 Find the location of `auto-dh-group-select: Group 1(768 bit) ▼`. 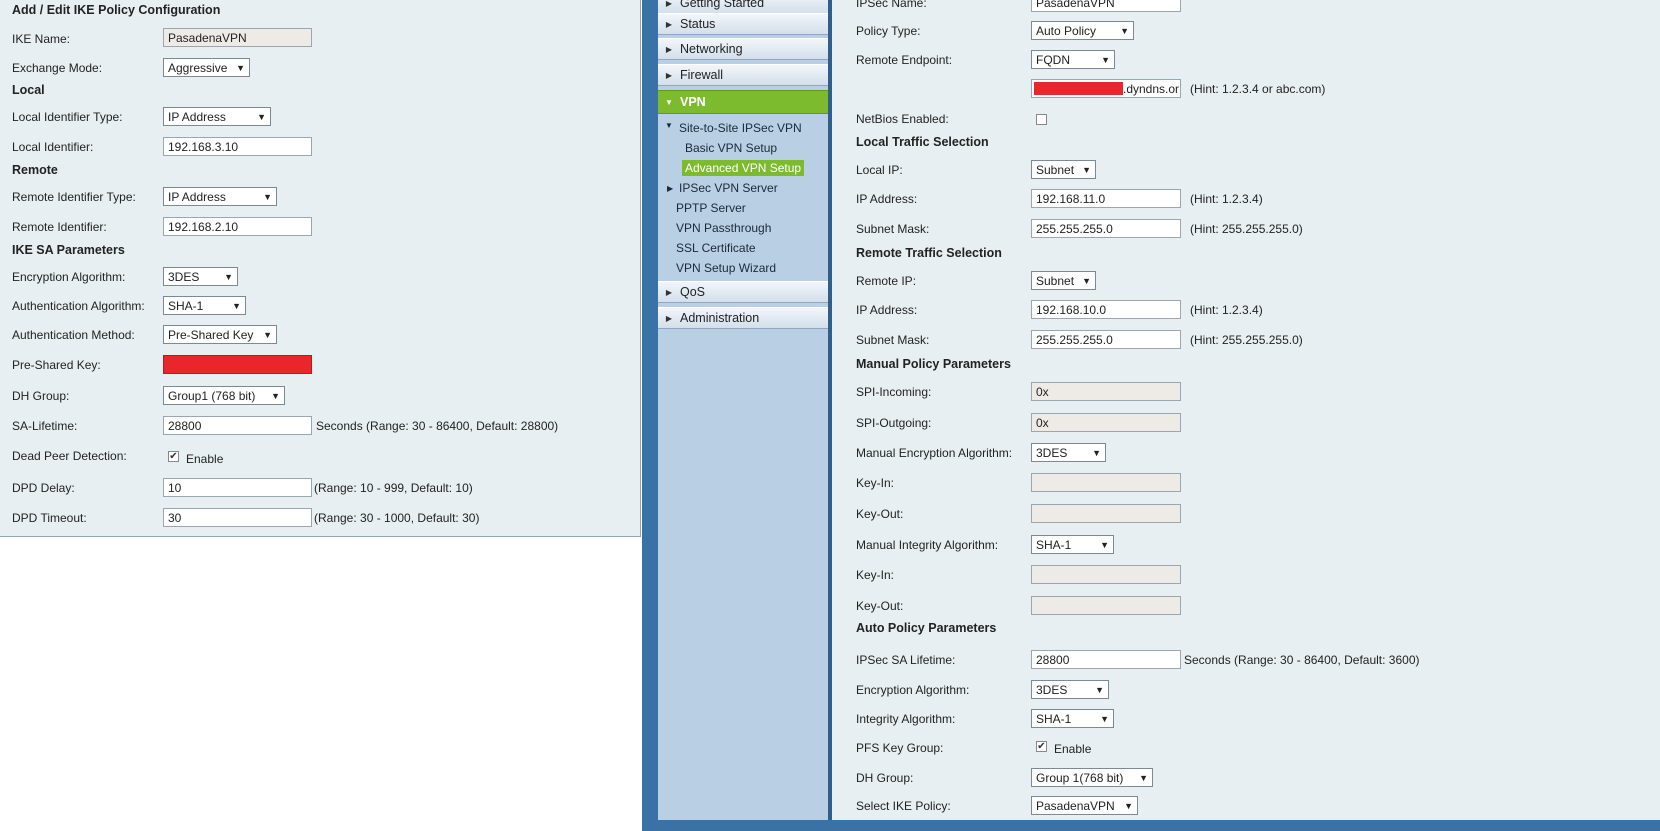

auto-dh-group-select: Group 1(768 bit) ▼ is located at coordinates (1092, 777).